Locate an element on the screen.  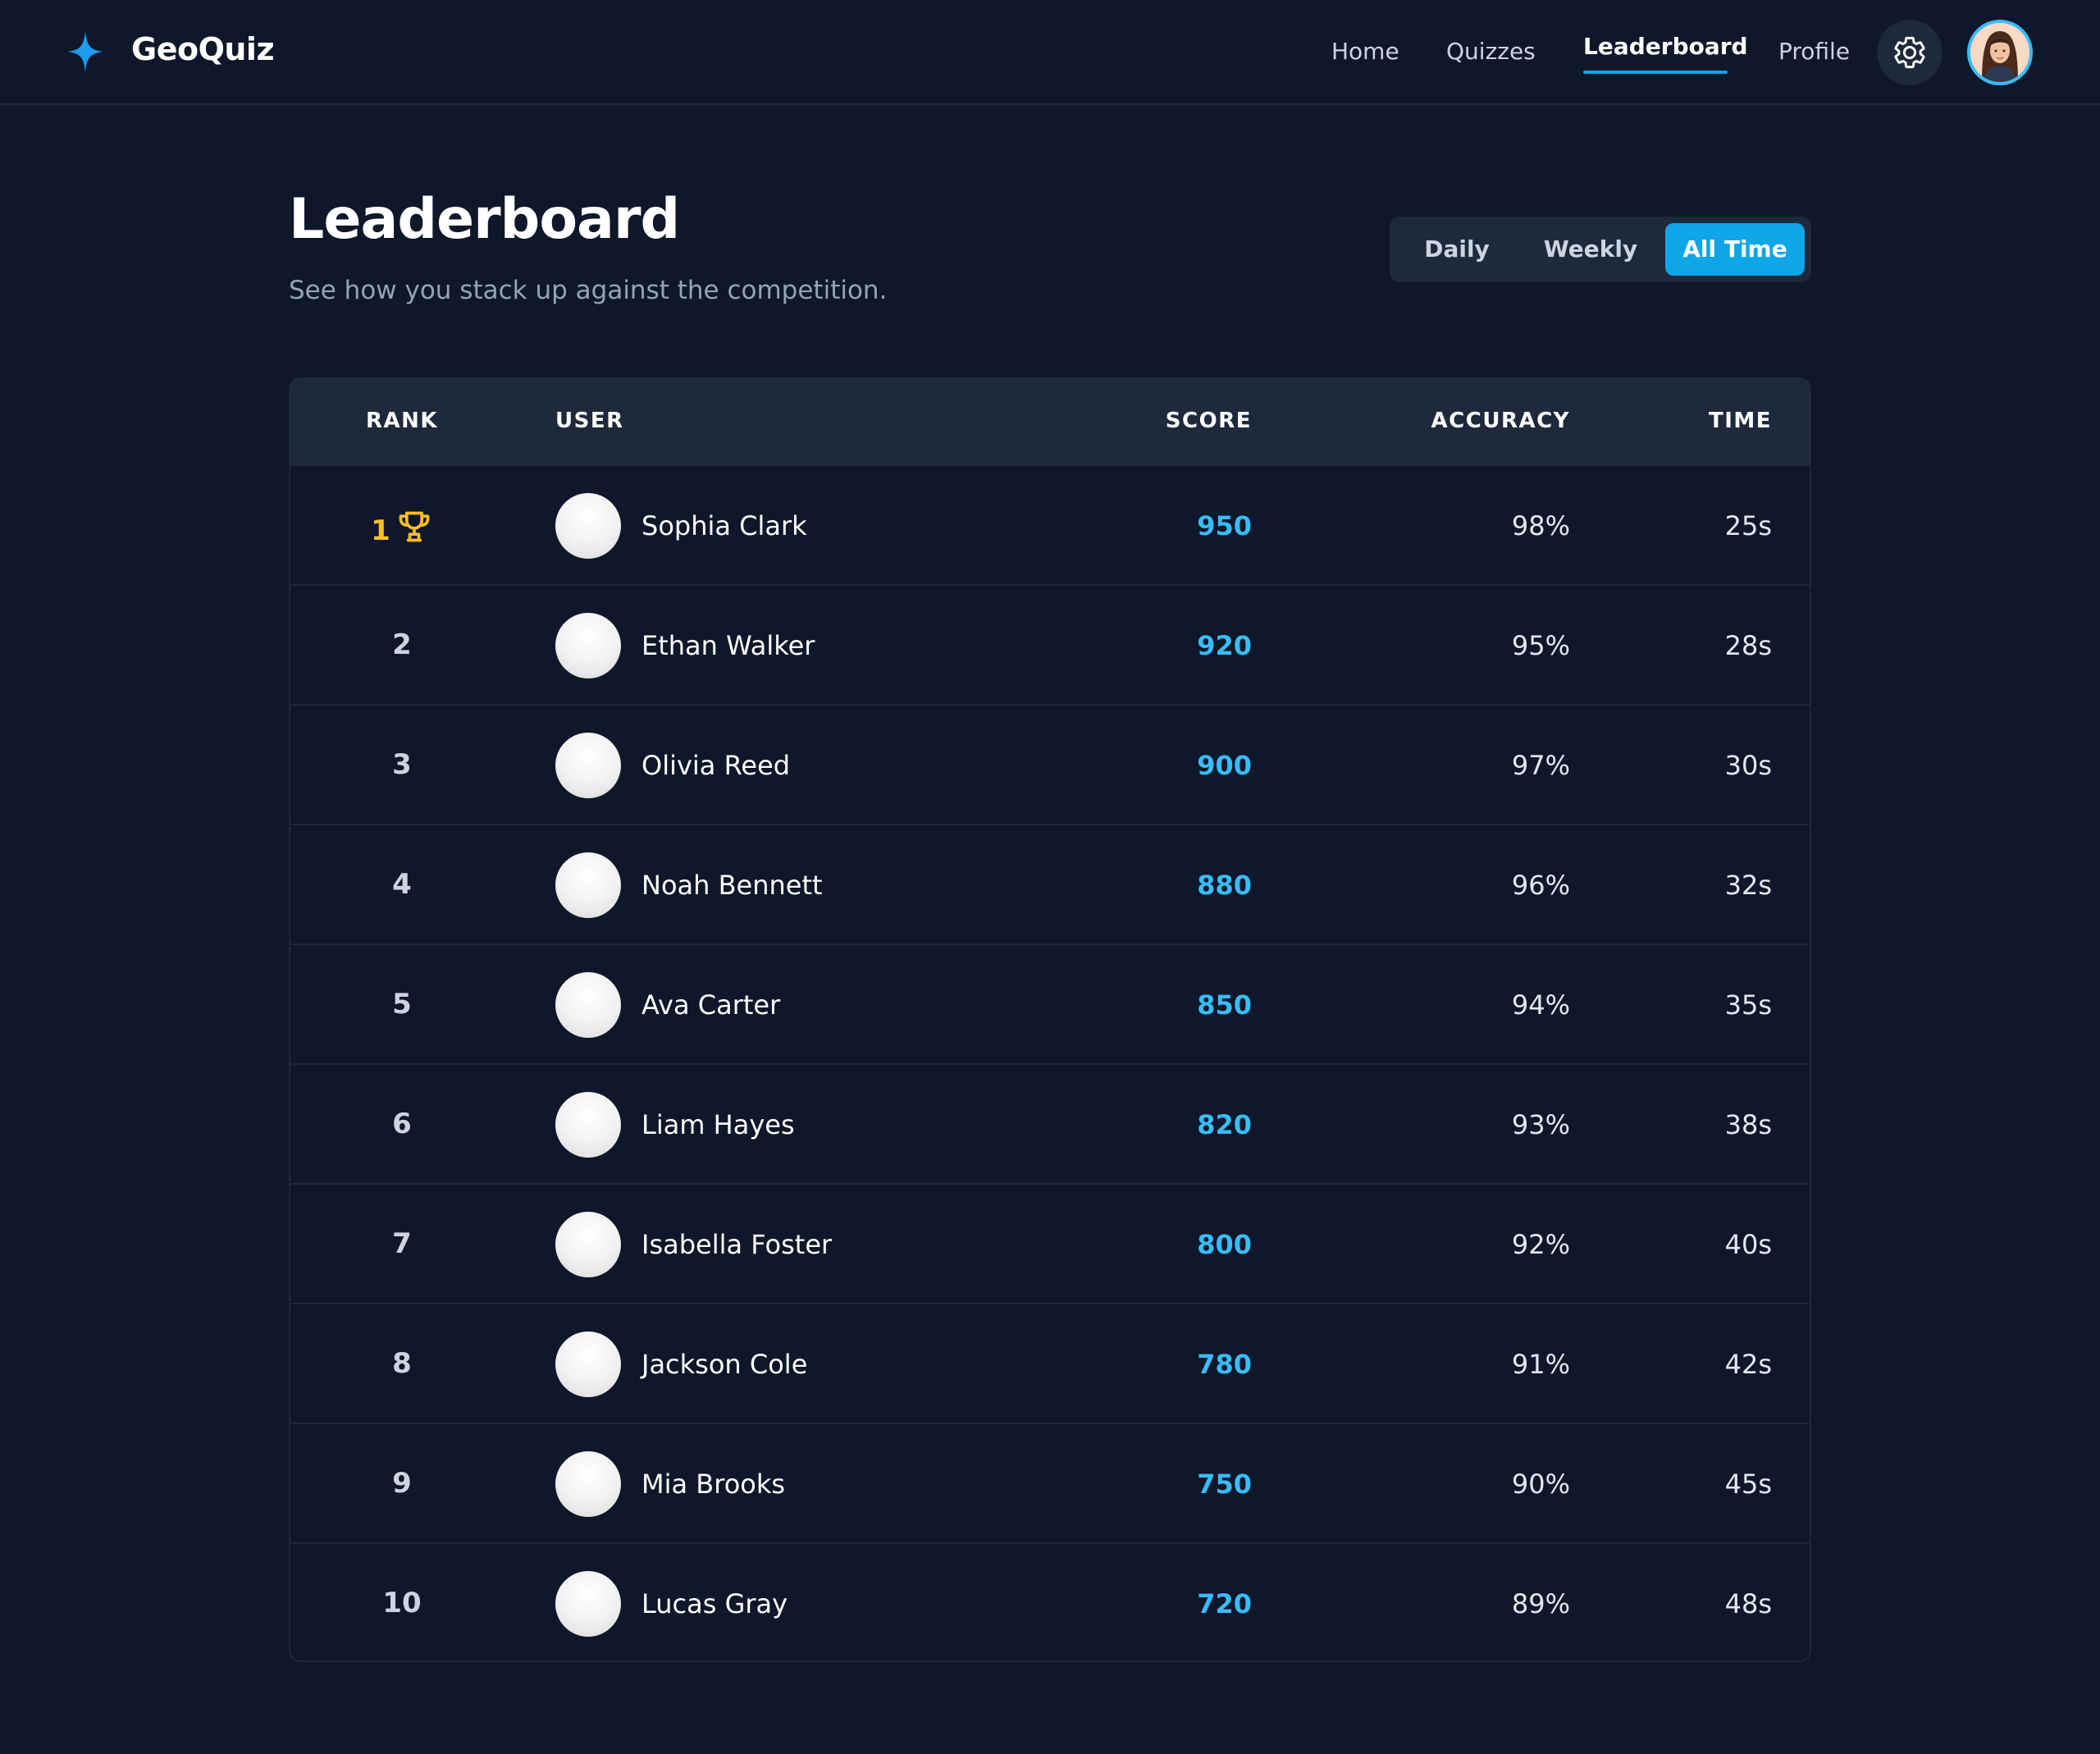
table-row: 3 Olivia Reed 900 97% 30s is located at coordinates (1050, 764).